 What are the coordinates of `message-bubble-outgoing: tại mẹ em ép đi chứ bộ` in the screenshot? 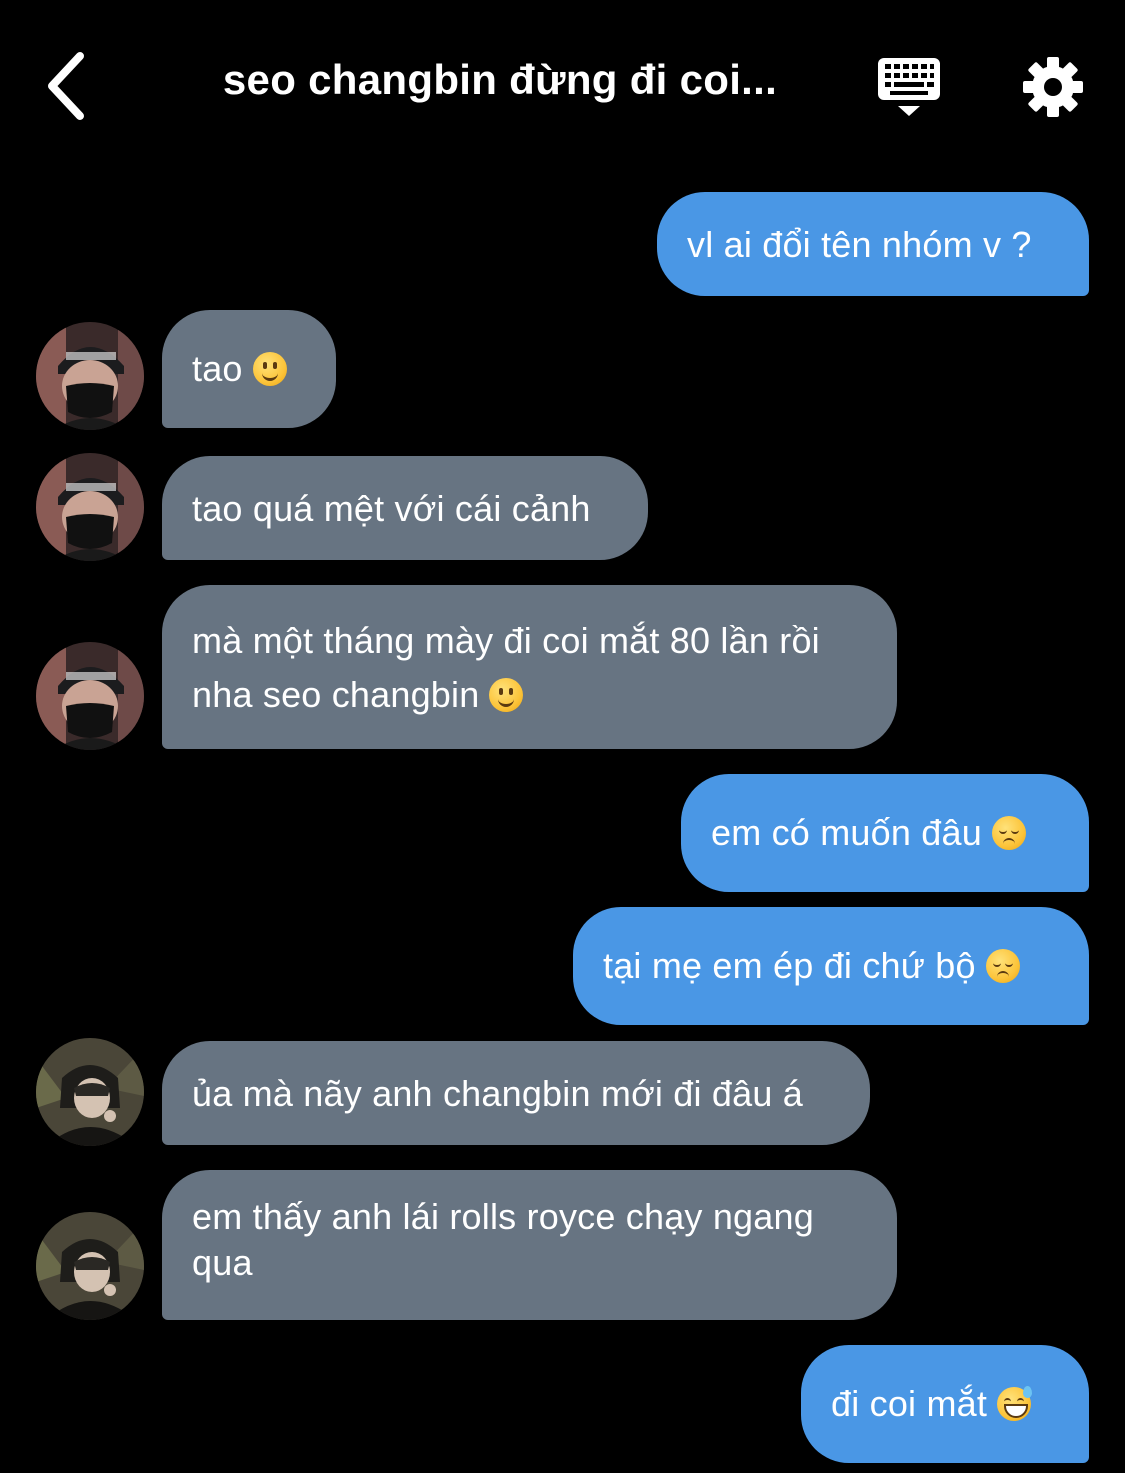 It's located at (831, 966).